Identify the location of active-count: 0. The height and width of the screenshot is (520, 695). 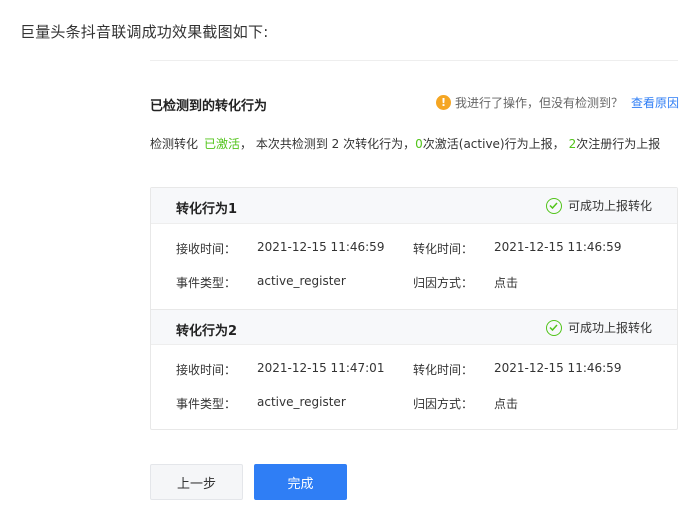
(419, 144).